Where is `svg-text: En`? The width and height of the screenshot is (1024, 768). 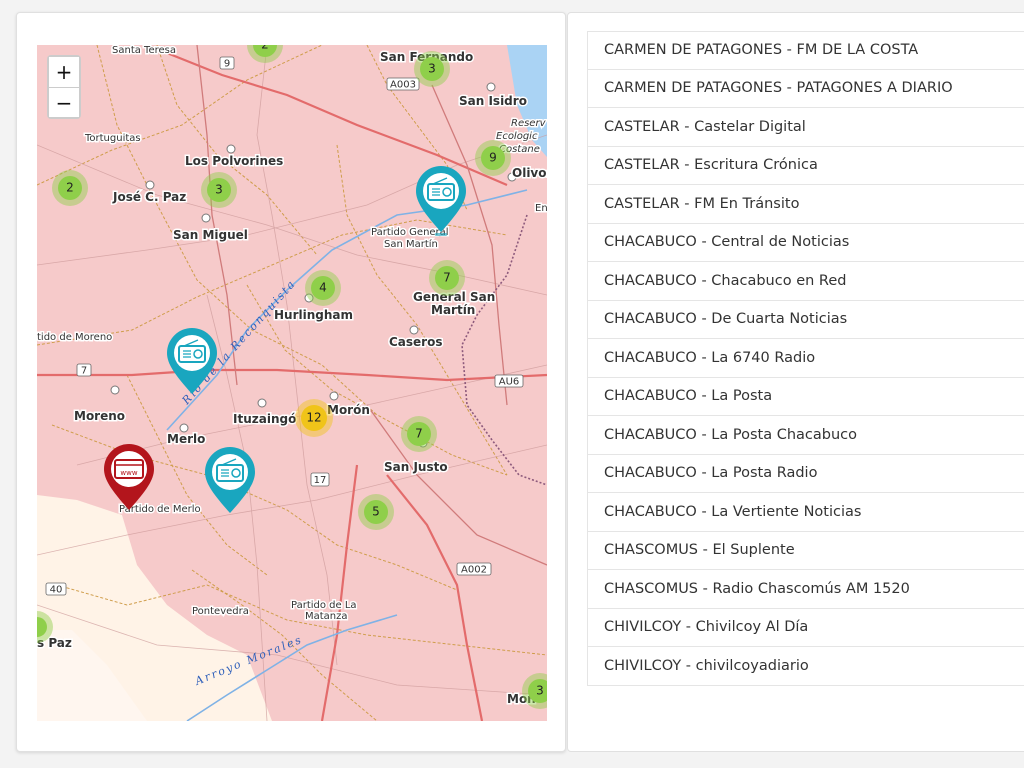 svg-text: En is located at coordinates (541, 208).